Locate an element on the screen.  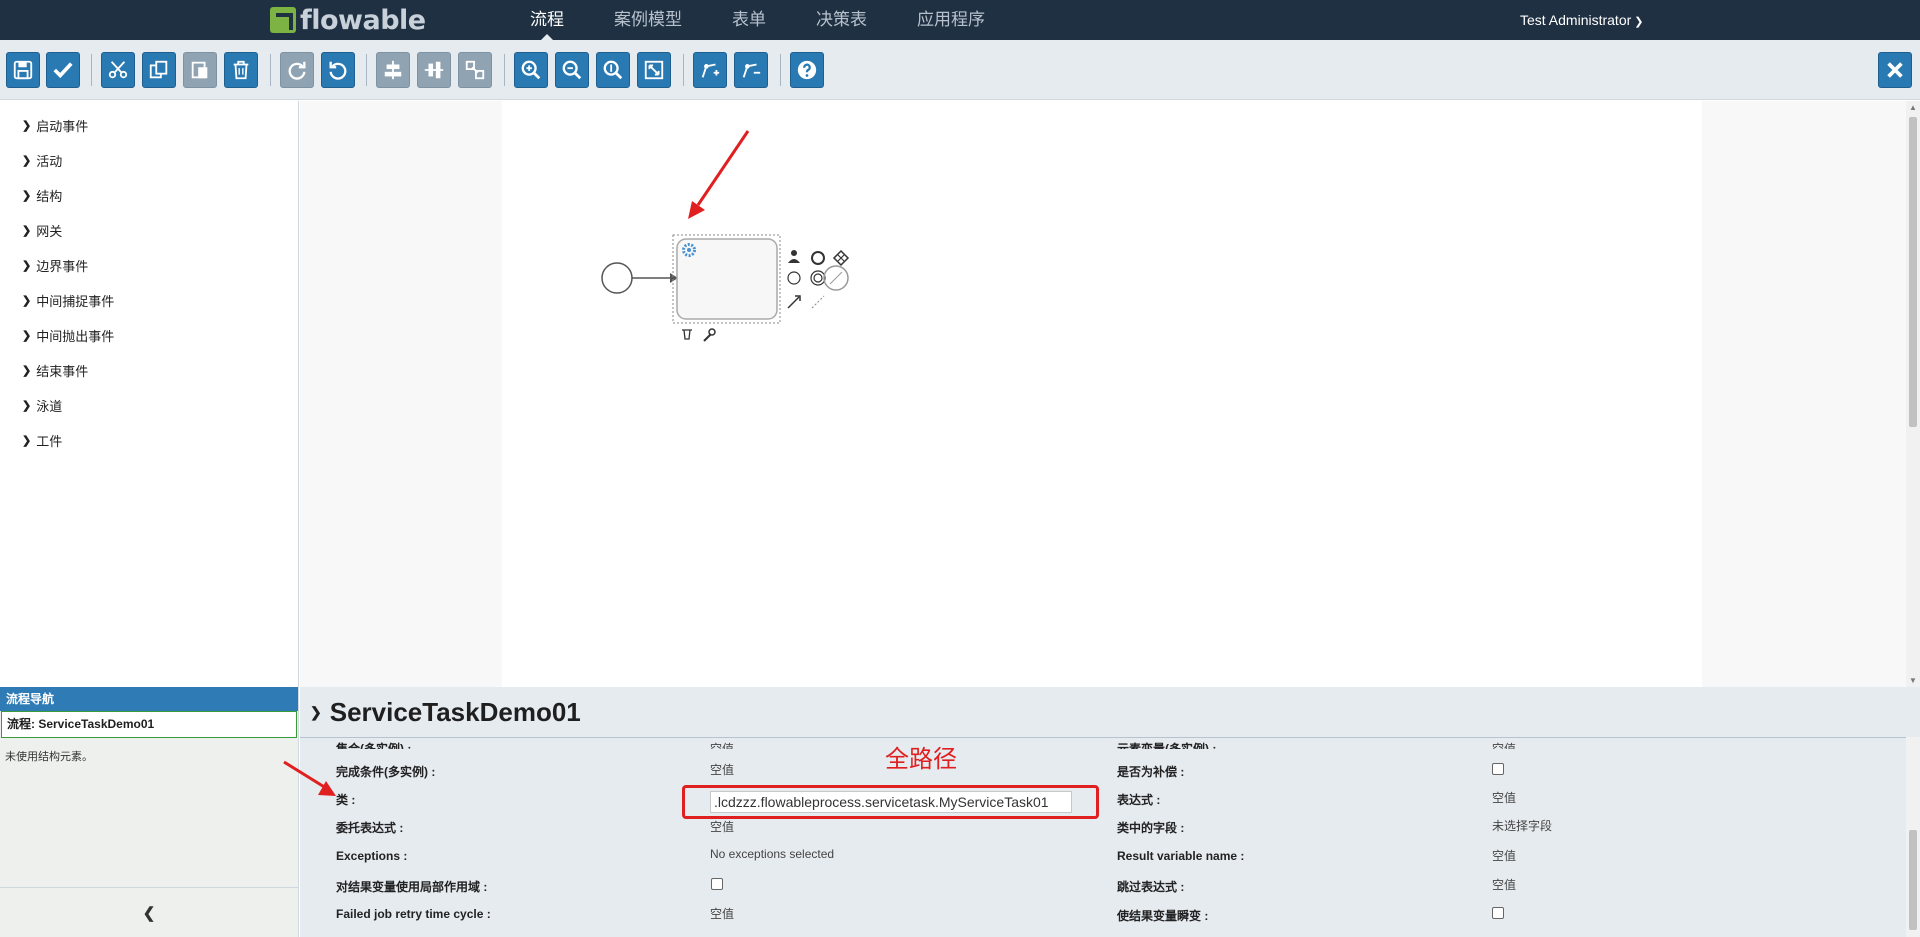
check-icon is located at coordinates (63, 70).